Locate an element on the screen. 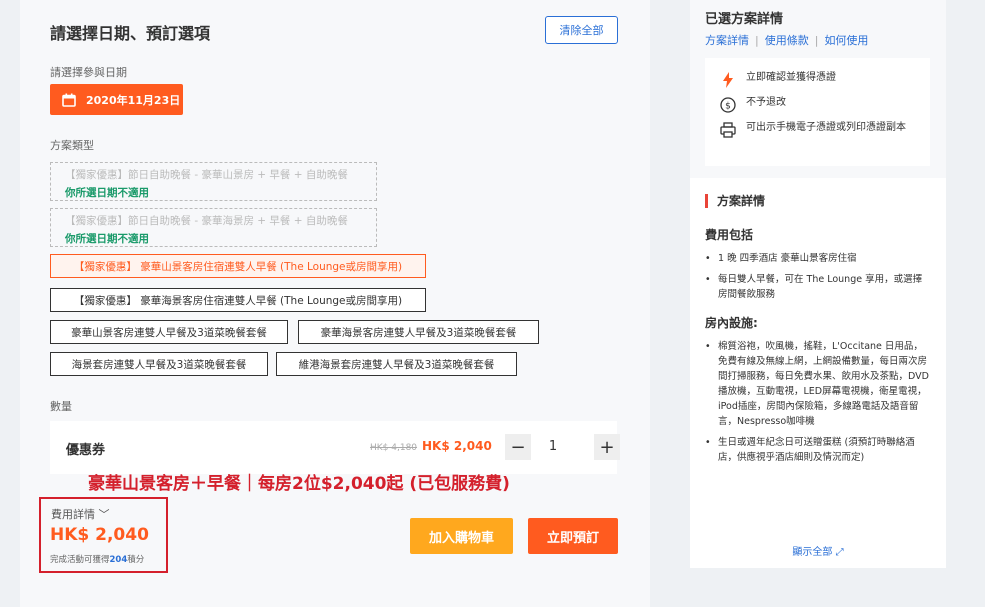  quantity-value: 1 is located at coordinates (553, 446).